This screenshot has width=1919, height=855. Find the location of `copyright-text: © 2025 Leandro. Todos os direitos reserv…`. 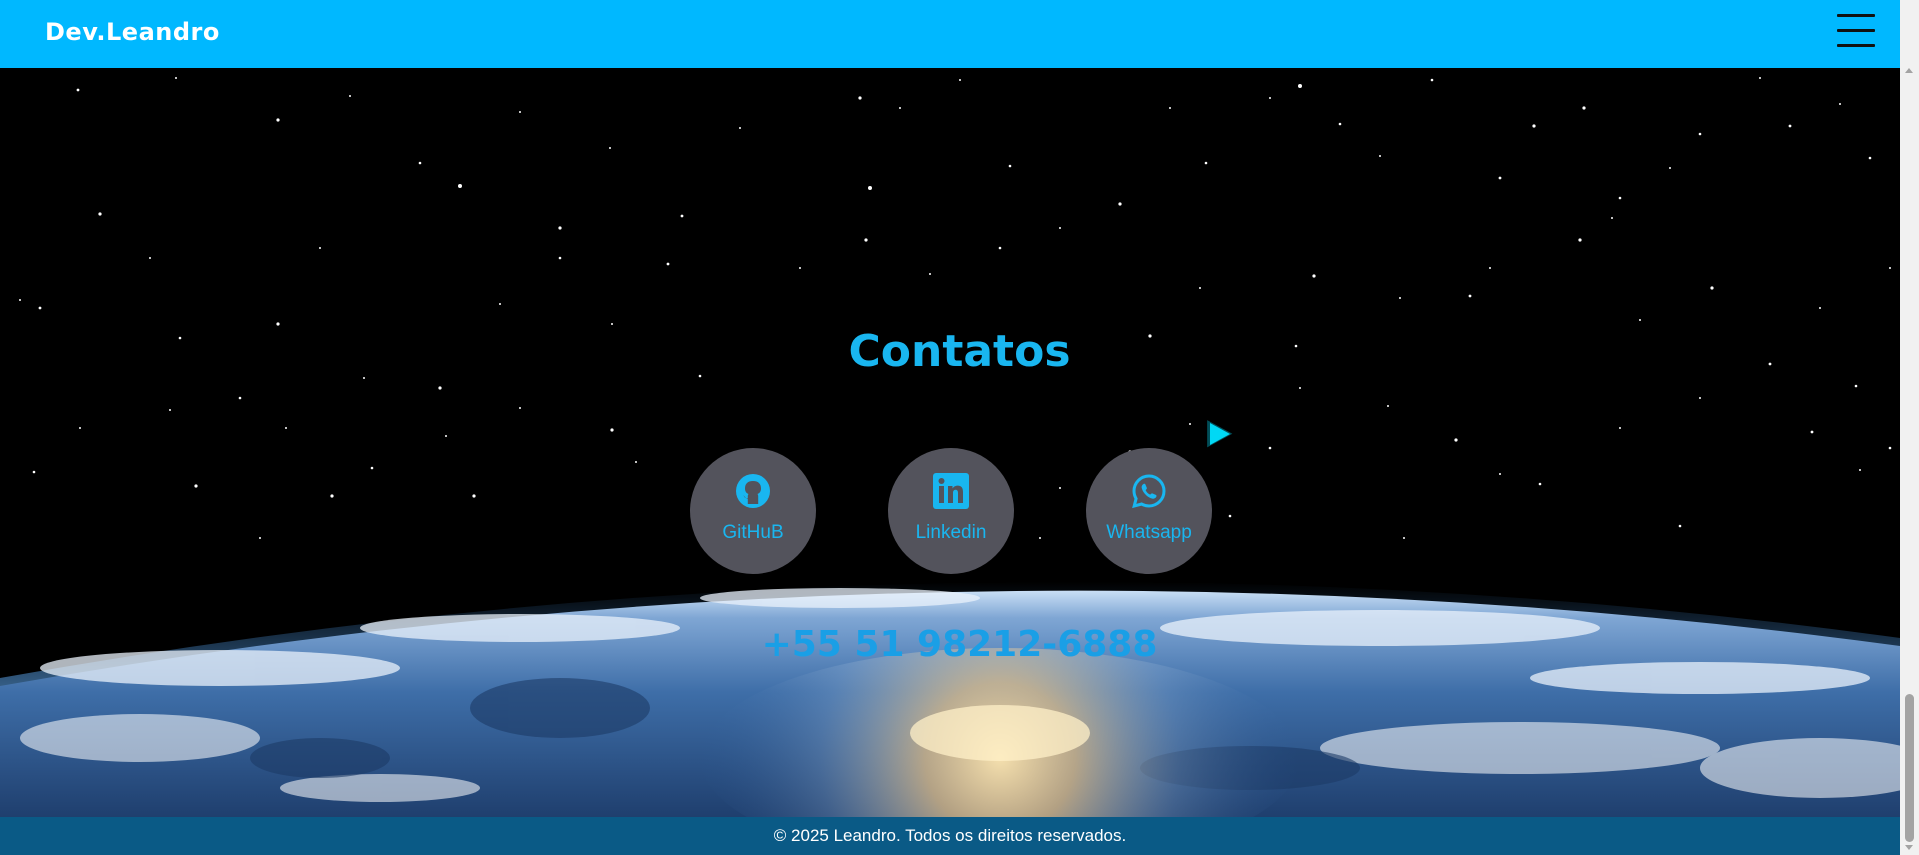

copyright-text: © 2025 Leandro. Todos os direitos reserv… is located at coordinates (950, 835).